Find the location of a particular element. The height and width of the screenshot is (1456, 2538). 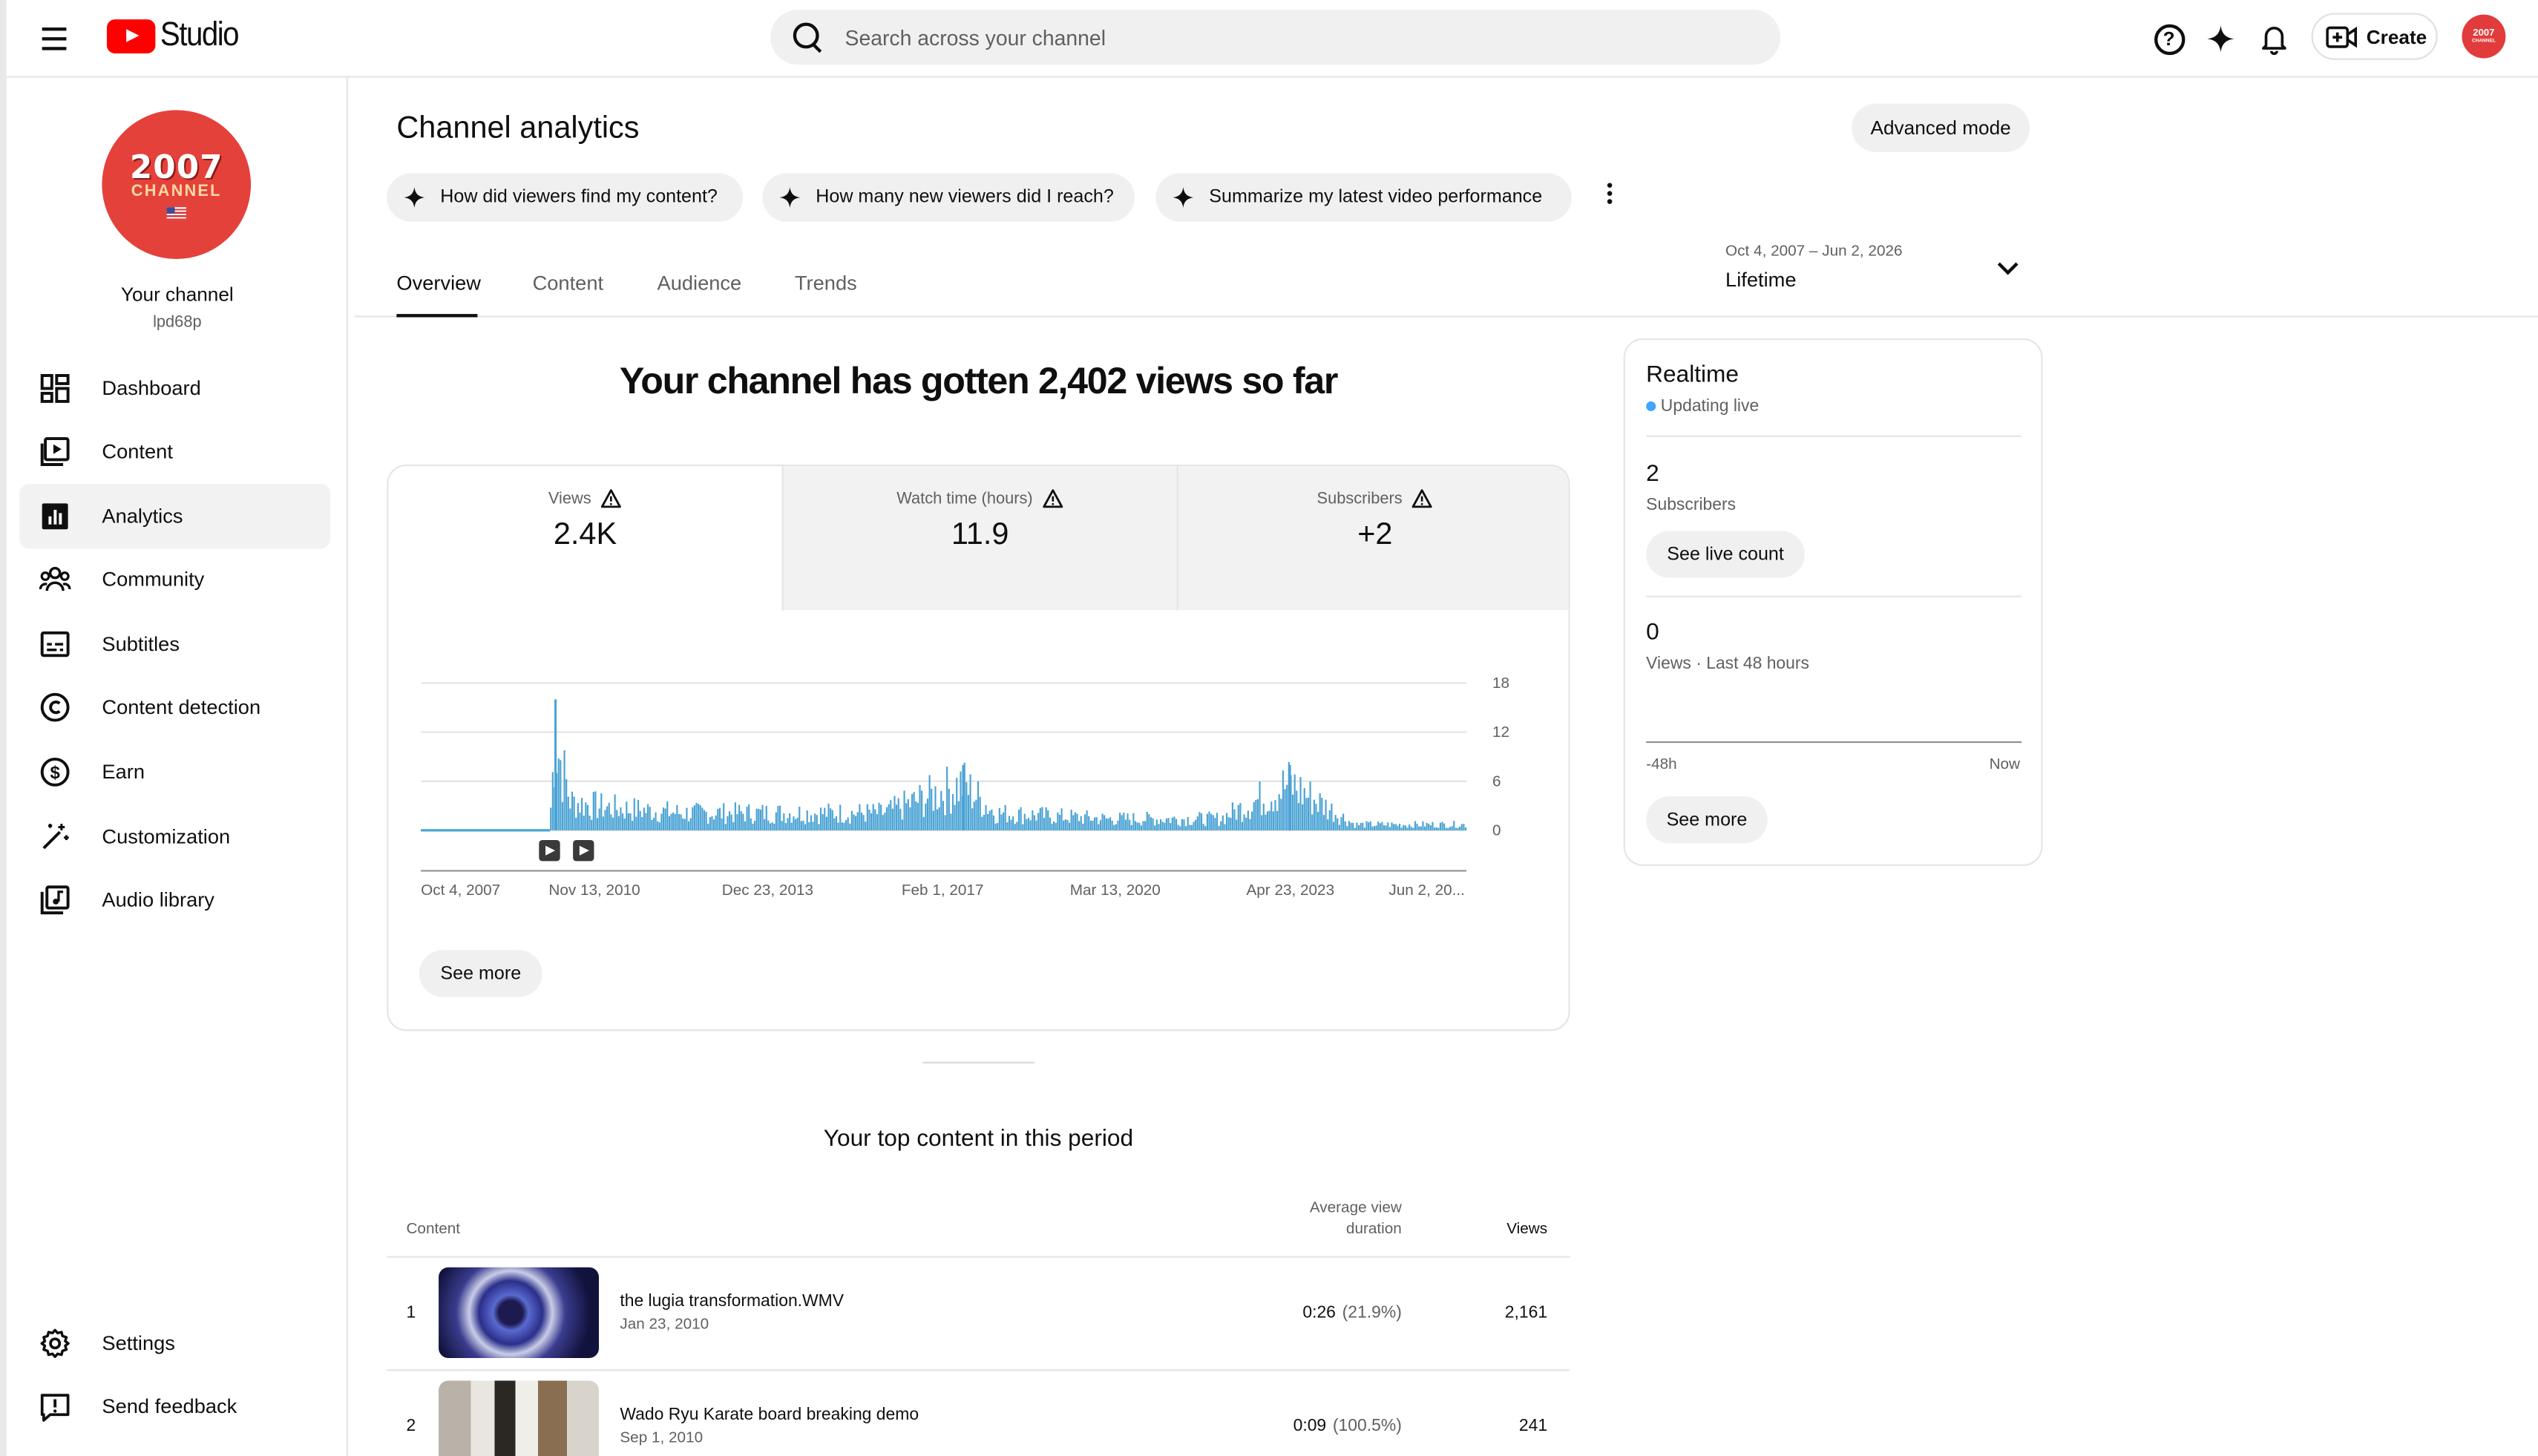

chart-bar-peak is located at coordinates (1289, 797).